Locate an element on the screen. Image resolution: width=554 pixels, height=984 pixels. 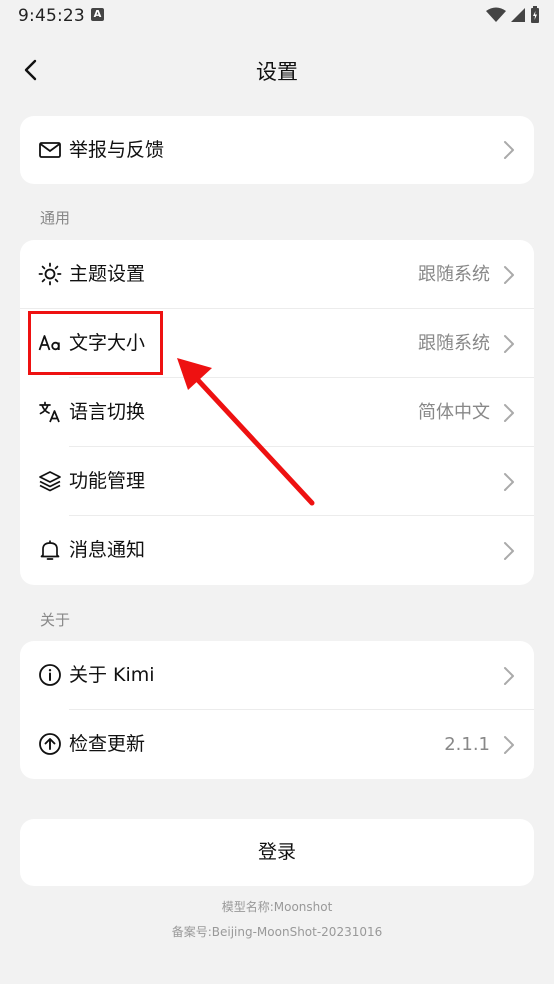
translate-icon is located at coordinates (49, 412).